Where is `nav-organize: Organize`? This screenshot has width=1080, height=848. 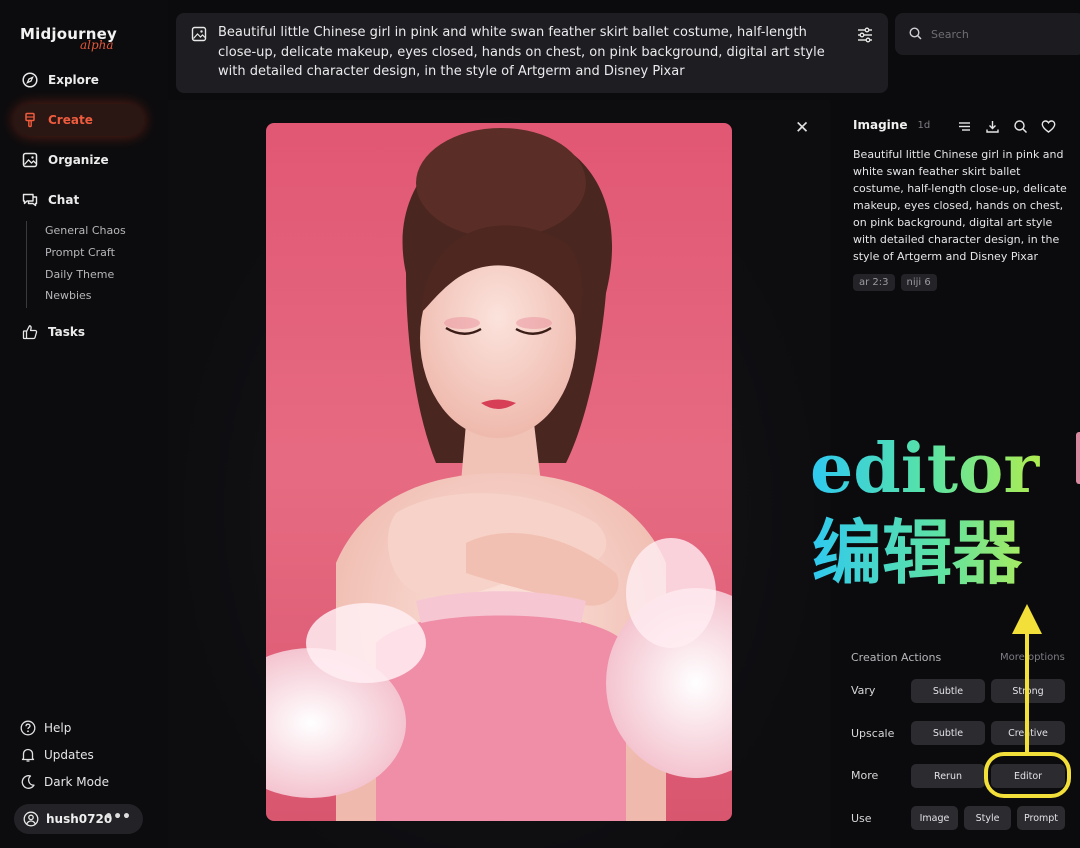
nav-organize: Organize is located at coordinates (79, 160).